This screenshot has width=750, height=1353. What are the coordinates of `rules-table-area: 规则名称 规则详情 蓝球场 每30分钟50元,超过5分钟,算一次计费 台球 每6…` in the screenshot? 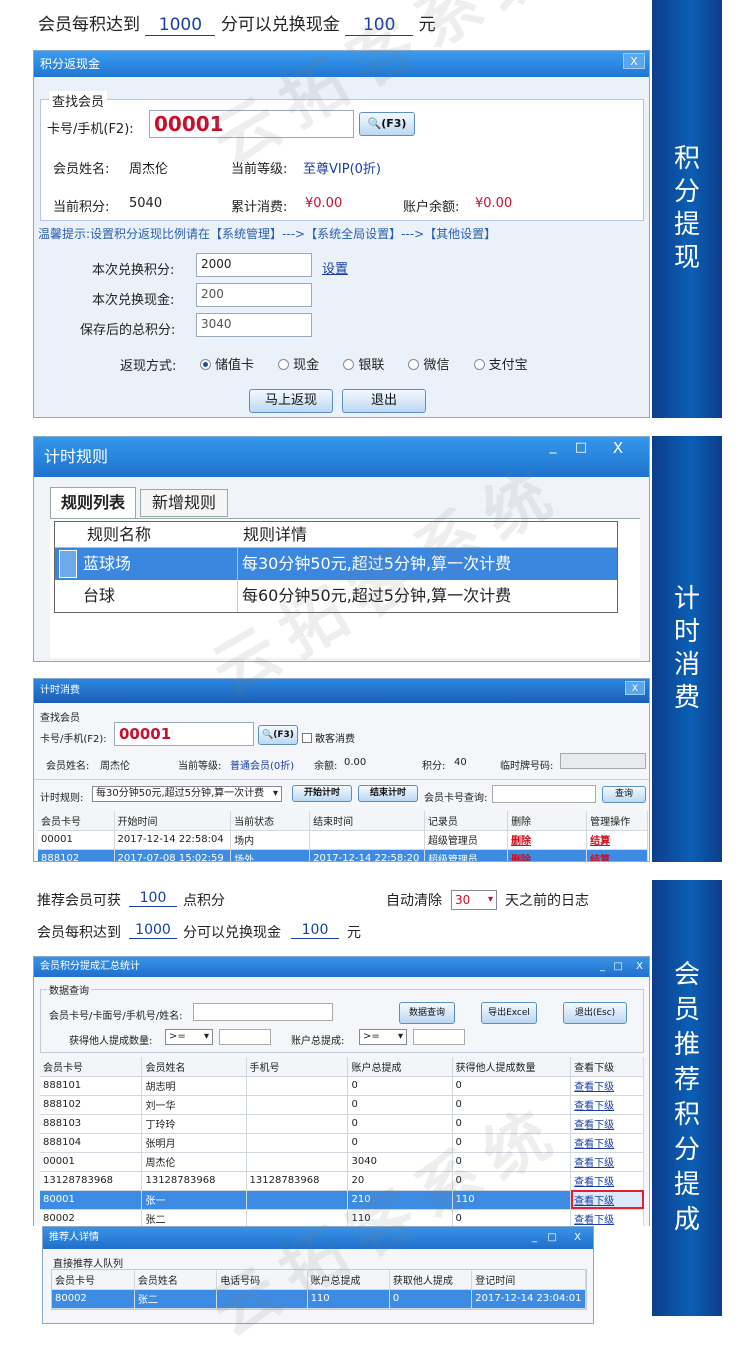 It's located at (345, 588).